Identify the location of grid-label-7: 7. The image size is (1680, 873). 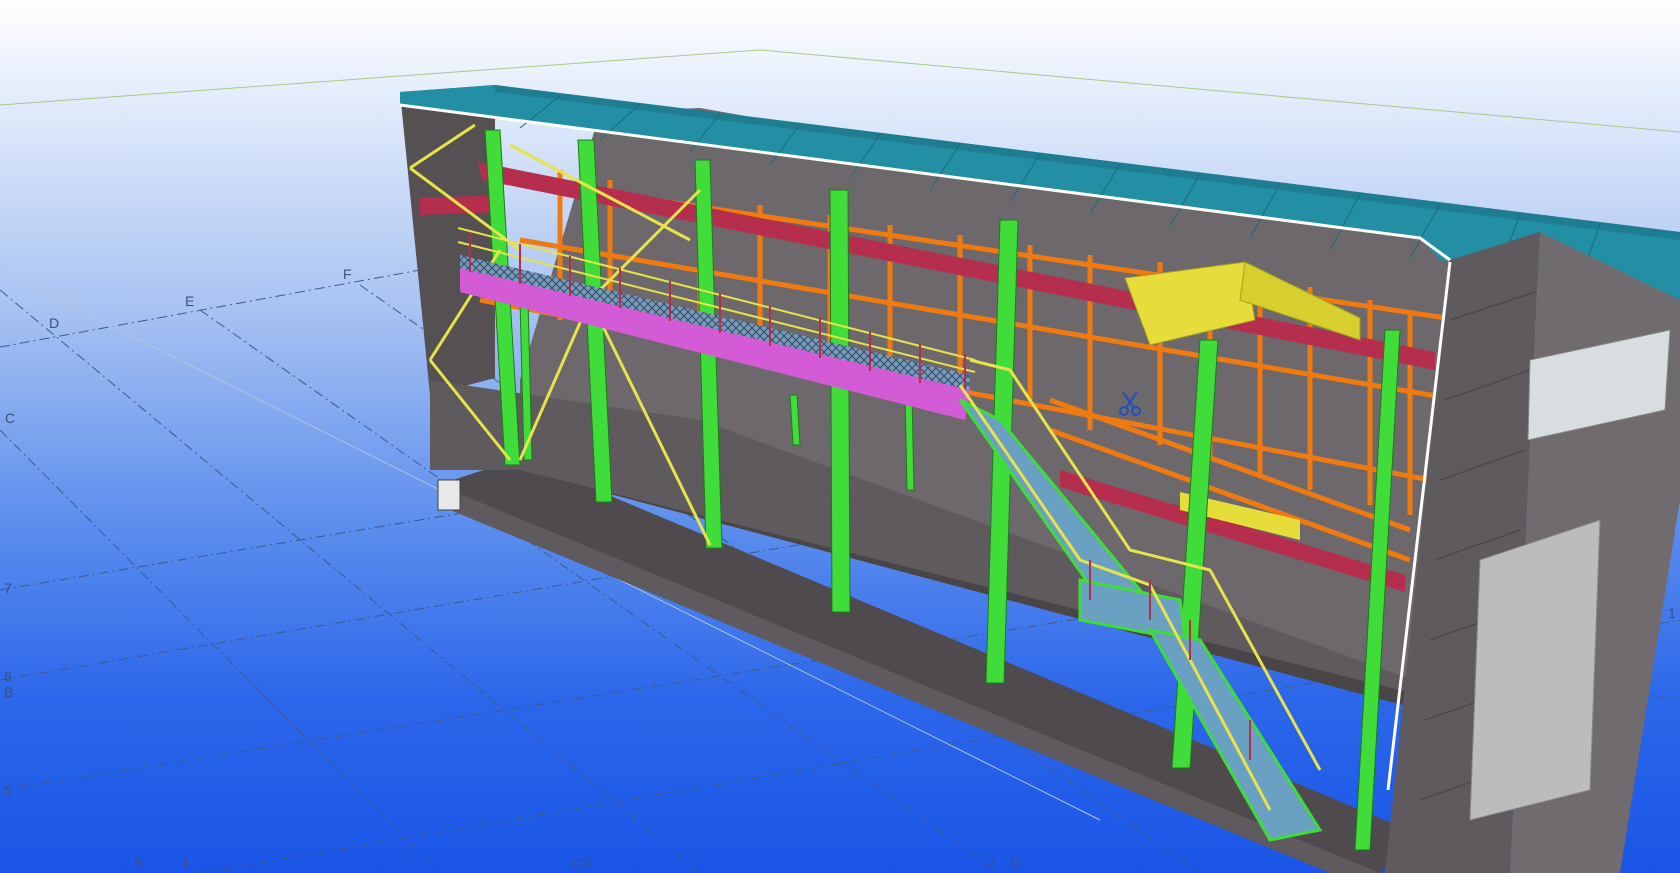
(8, 588).